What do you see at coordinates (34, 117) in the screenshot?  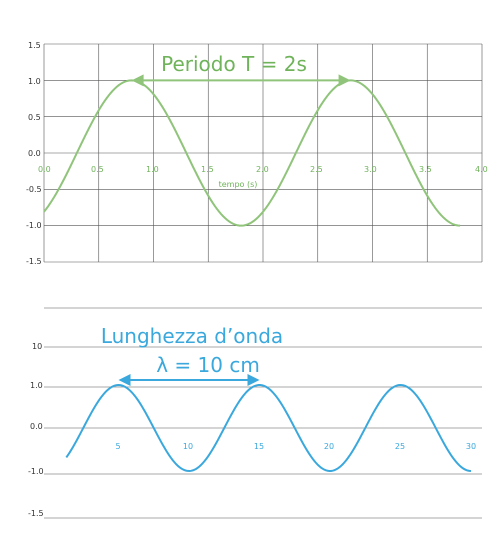 I see `y-tick-label: 0.5` at bounding box center [34, 117].